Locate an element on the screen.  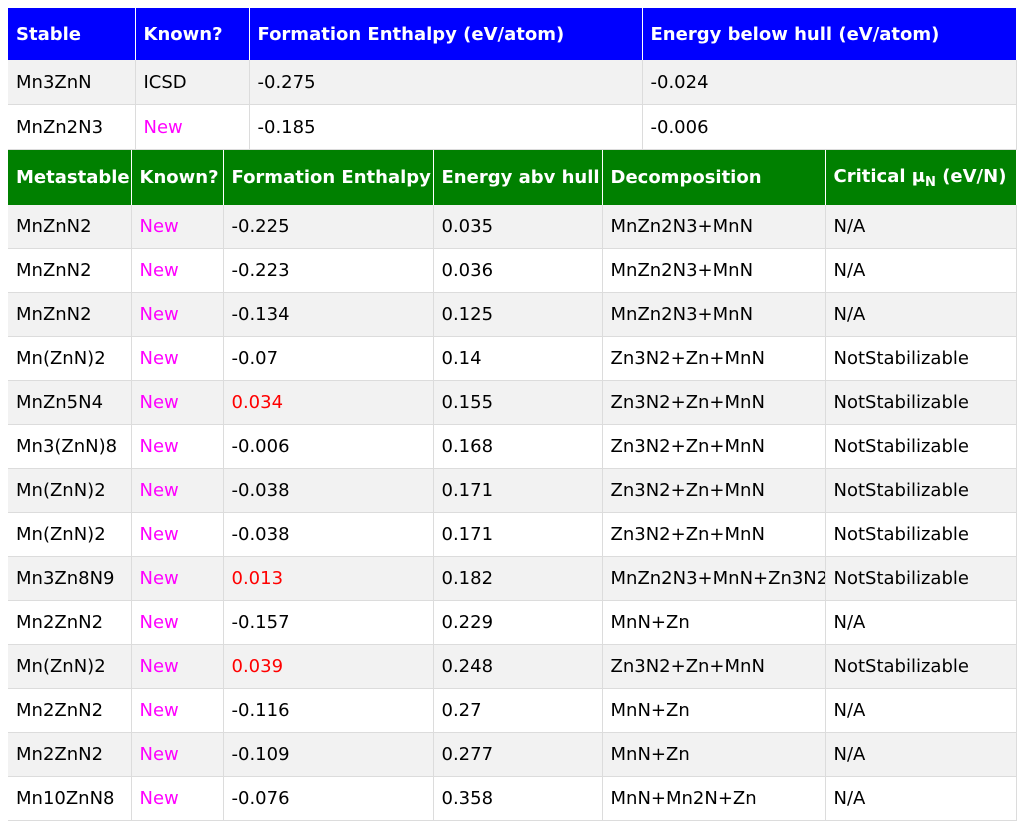
hull-cell: 0.036 is located at coordinates (518, 270).